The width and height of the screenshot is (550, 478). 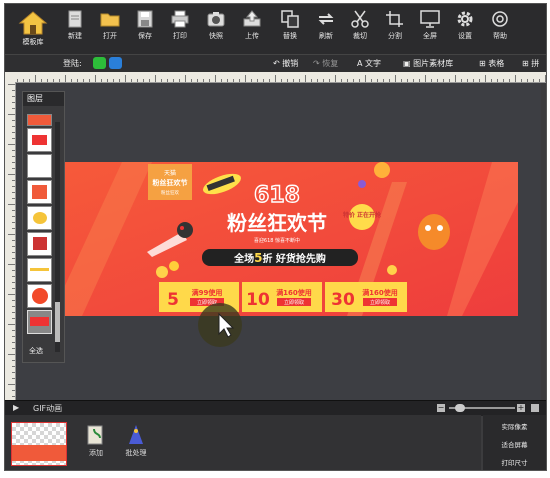 I want to click on image-library-label: 图片素材库, so click(x=433, y=63).